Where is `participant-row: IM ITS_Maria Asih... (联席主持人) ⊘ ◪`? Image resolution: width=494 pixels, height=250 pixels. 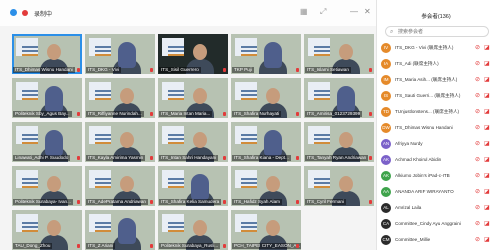 participant-row: IM ITS_Maria Asih... (联席主持人) ⊘ ◪ is located at coordinates (437, 80).